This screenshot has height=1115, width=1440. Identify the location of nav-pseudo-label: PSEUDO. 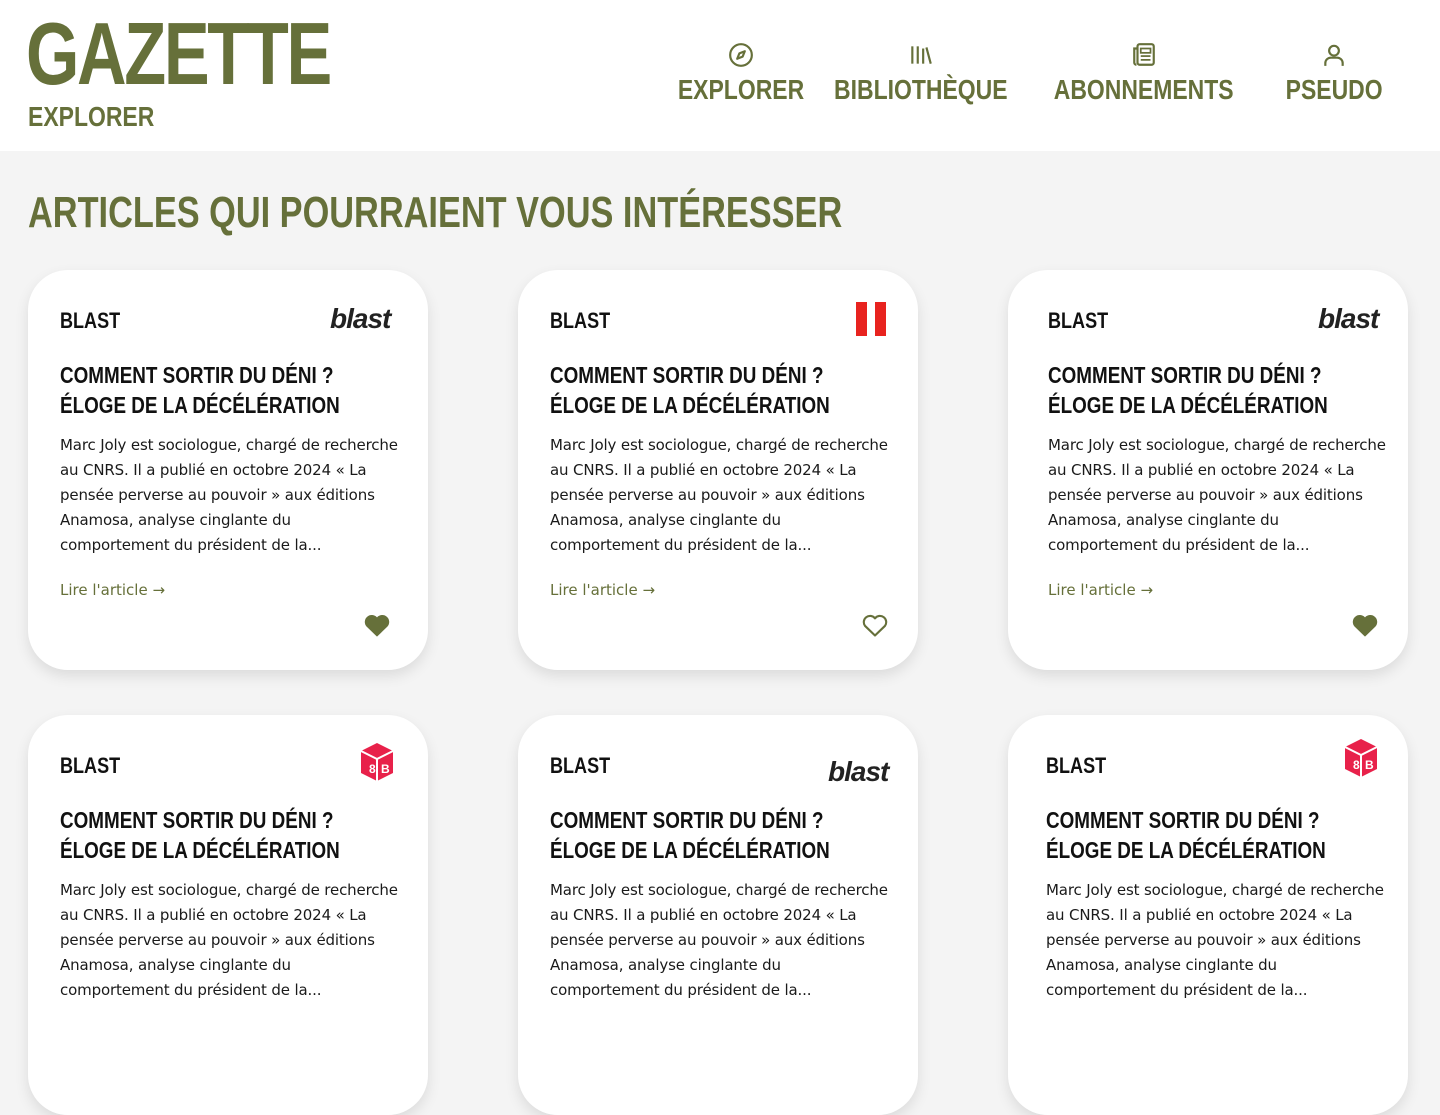
(1334, 89).